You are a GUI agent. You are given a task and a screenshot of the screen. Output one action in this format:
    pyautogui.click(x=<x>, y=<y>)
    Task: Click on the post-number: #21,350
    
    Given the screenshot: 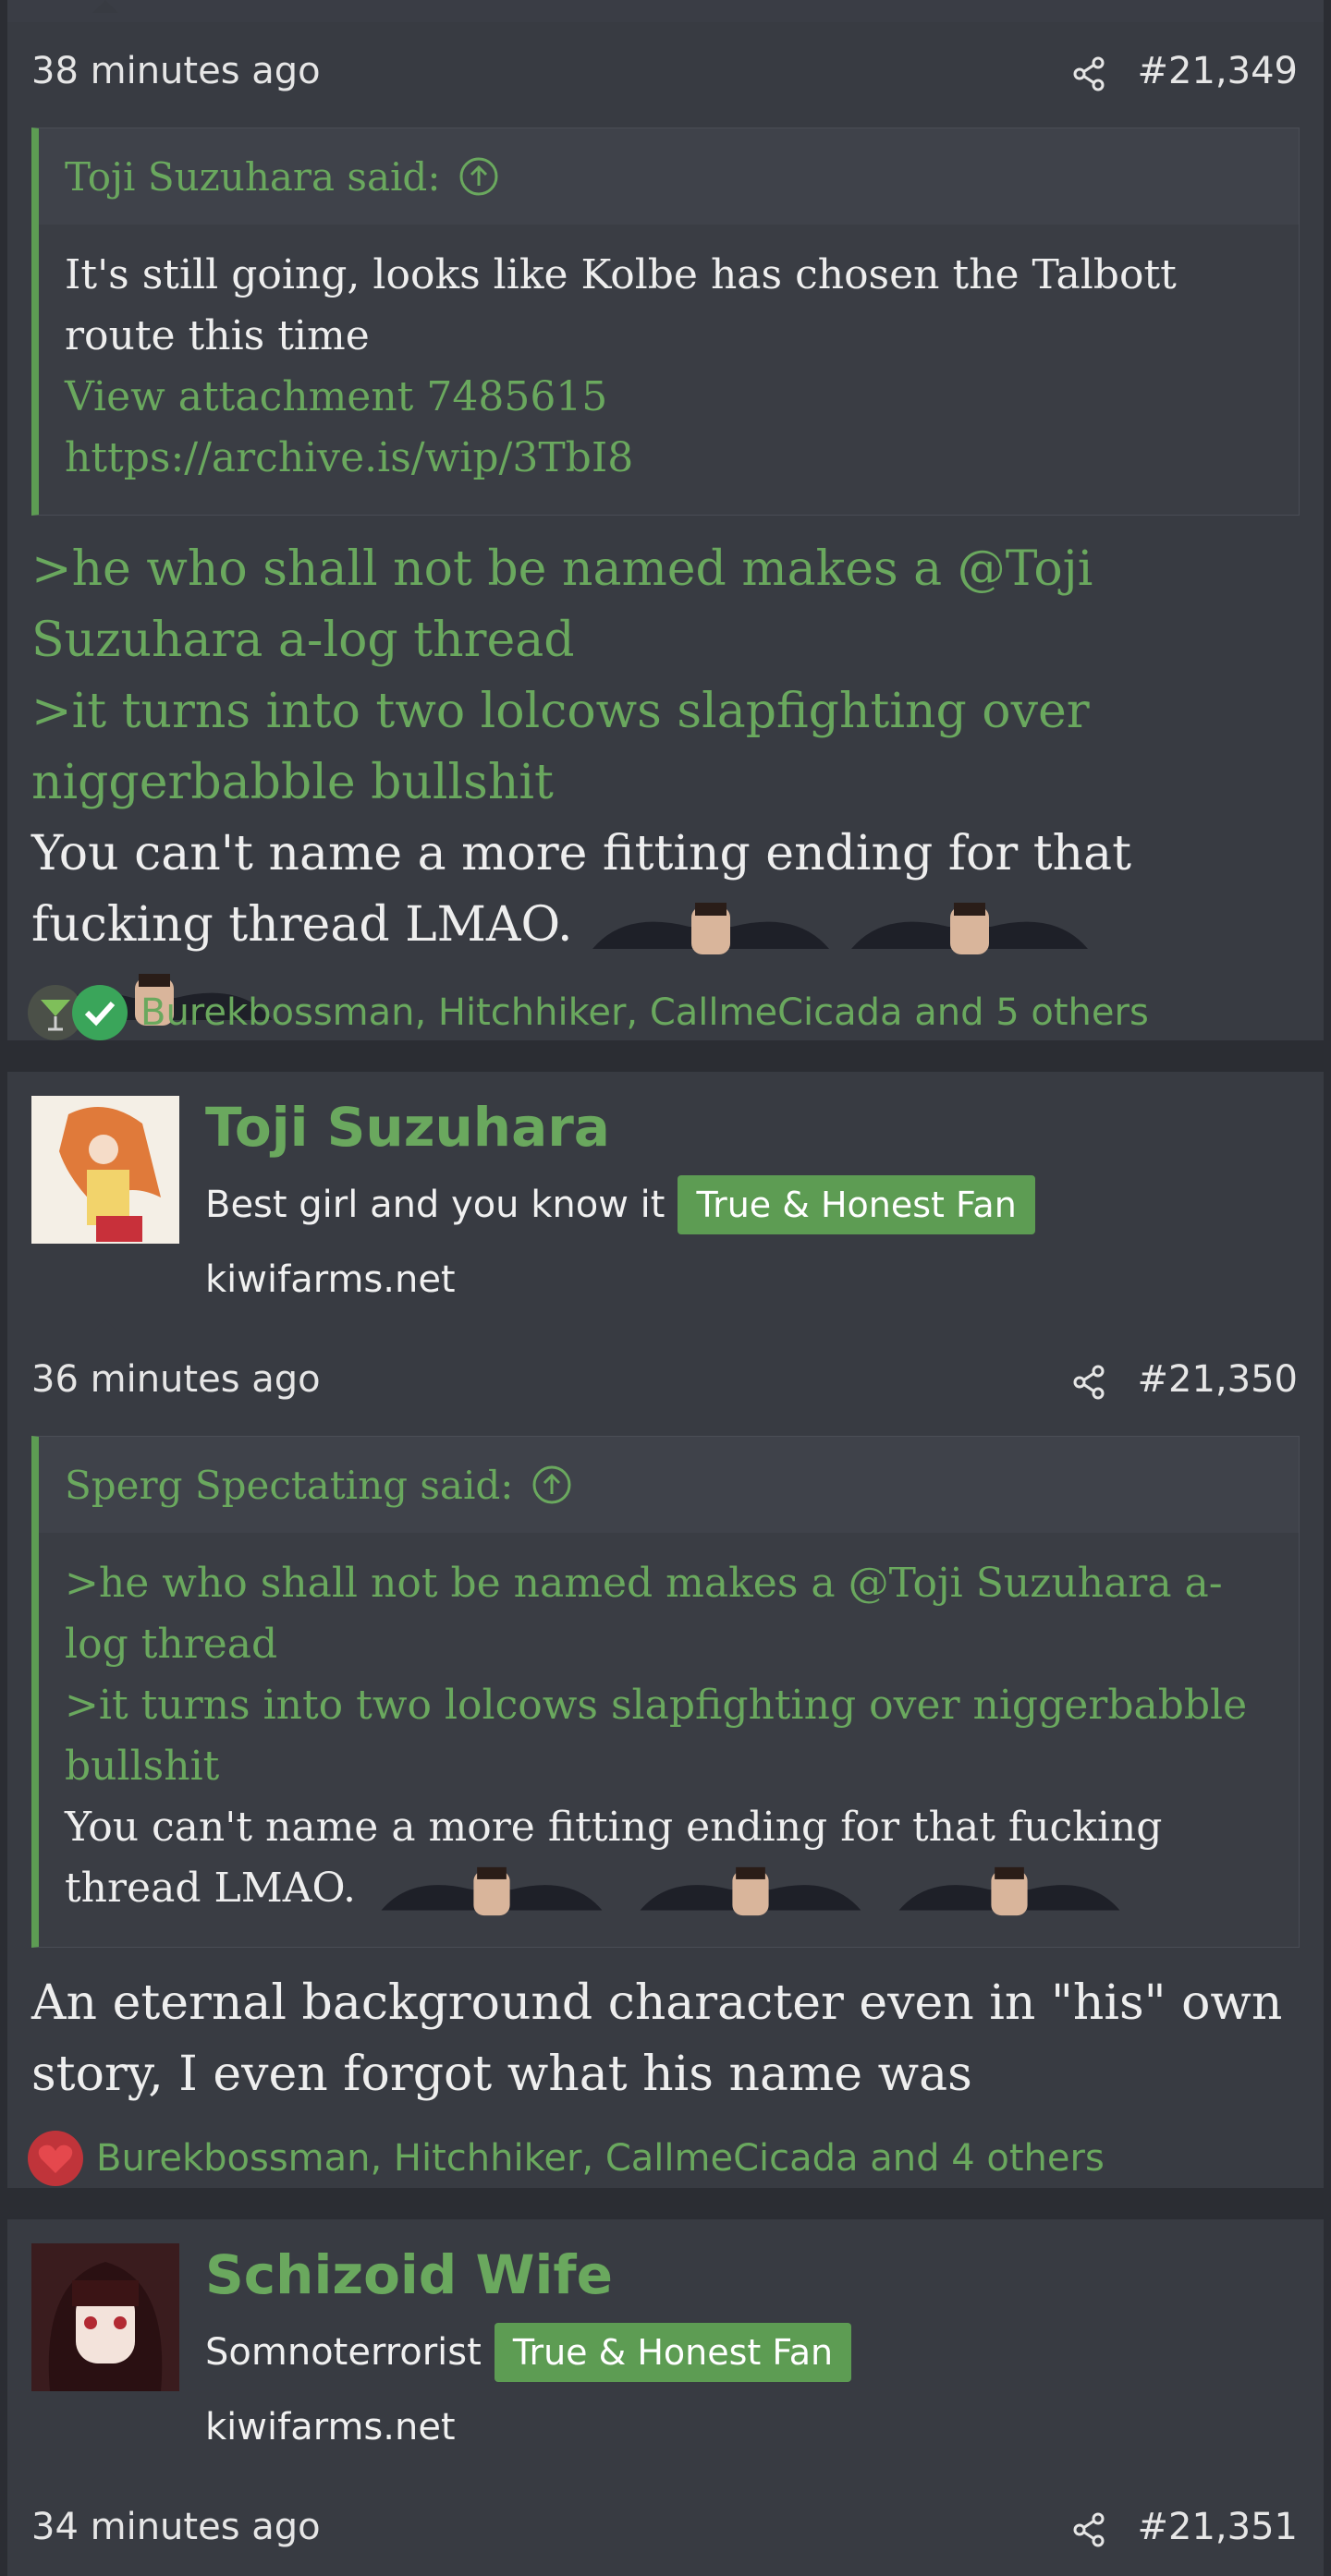 What is the action you would take?
    pyautogui.click(x=1218, y=1379)
    